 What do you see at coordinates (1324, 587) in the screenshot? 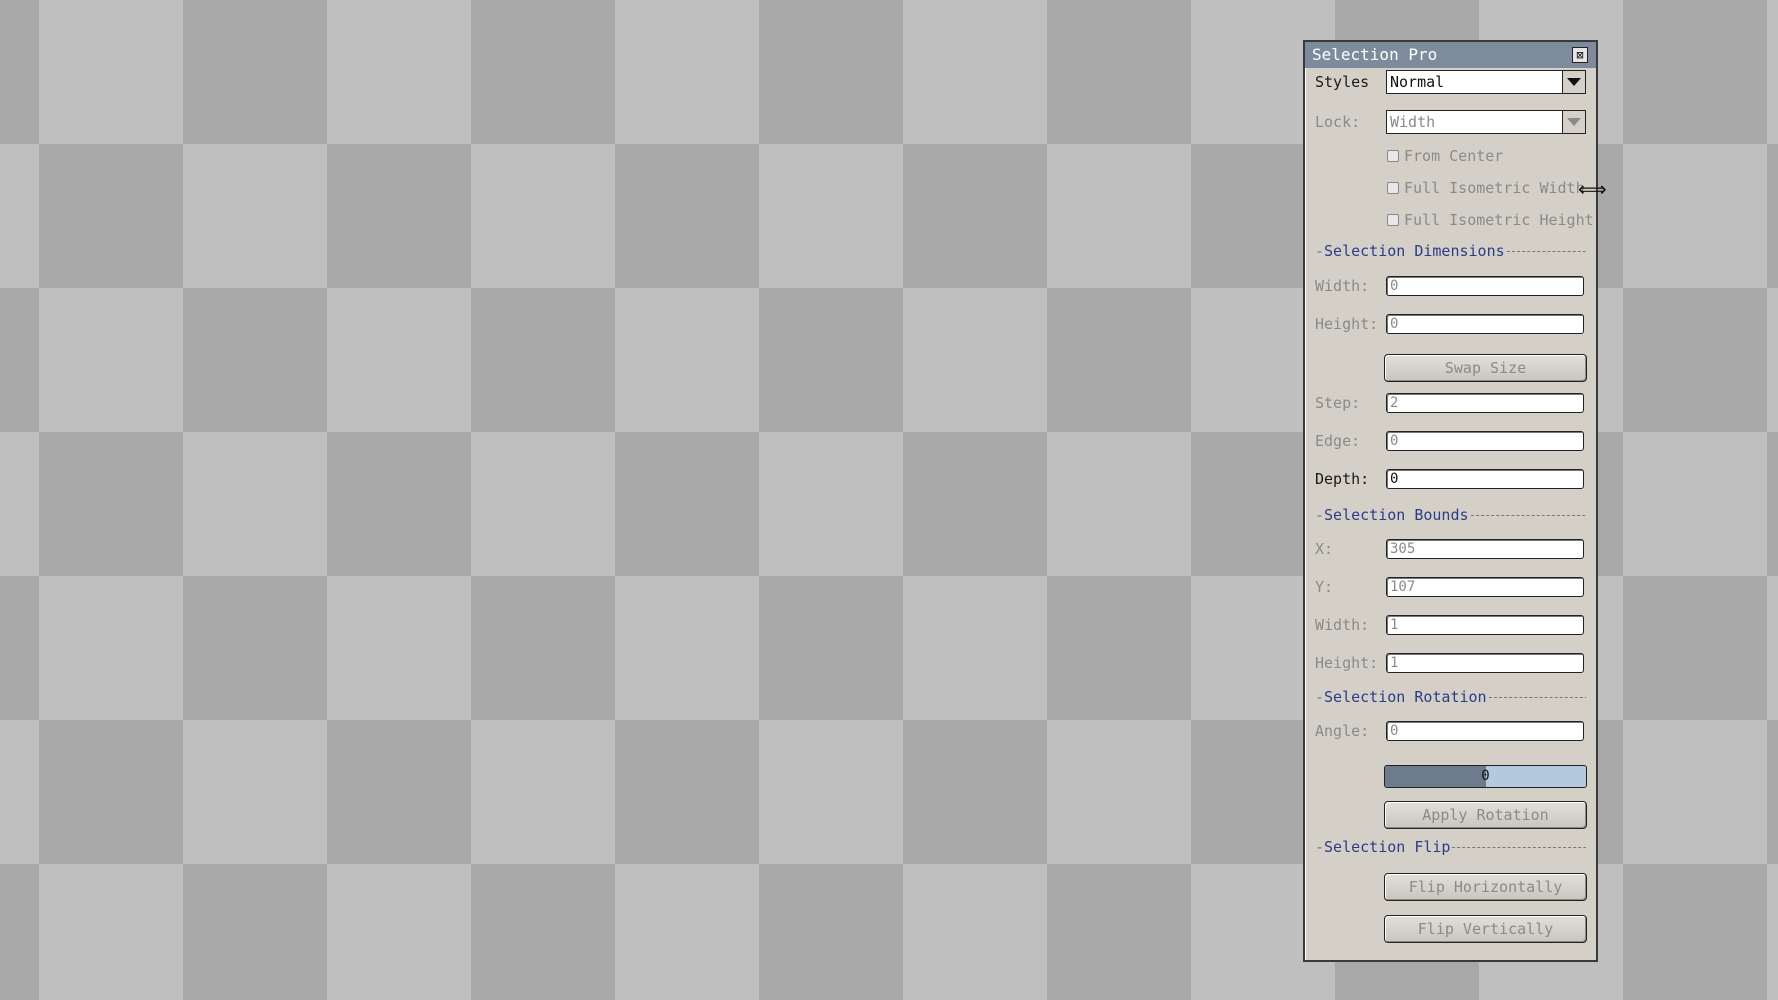
I see `bounds-y-label: Y:` at bounding box center [1324, 587].